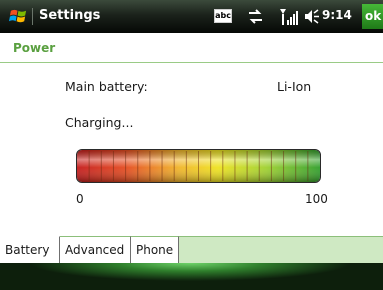 Image resolution: width=383 pixels, height=290 pixels. What do you see at coordinates (95, 249) in the screenshot?
I see `tab-advanced: Advanced` at bounding box center [95, 249].